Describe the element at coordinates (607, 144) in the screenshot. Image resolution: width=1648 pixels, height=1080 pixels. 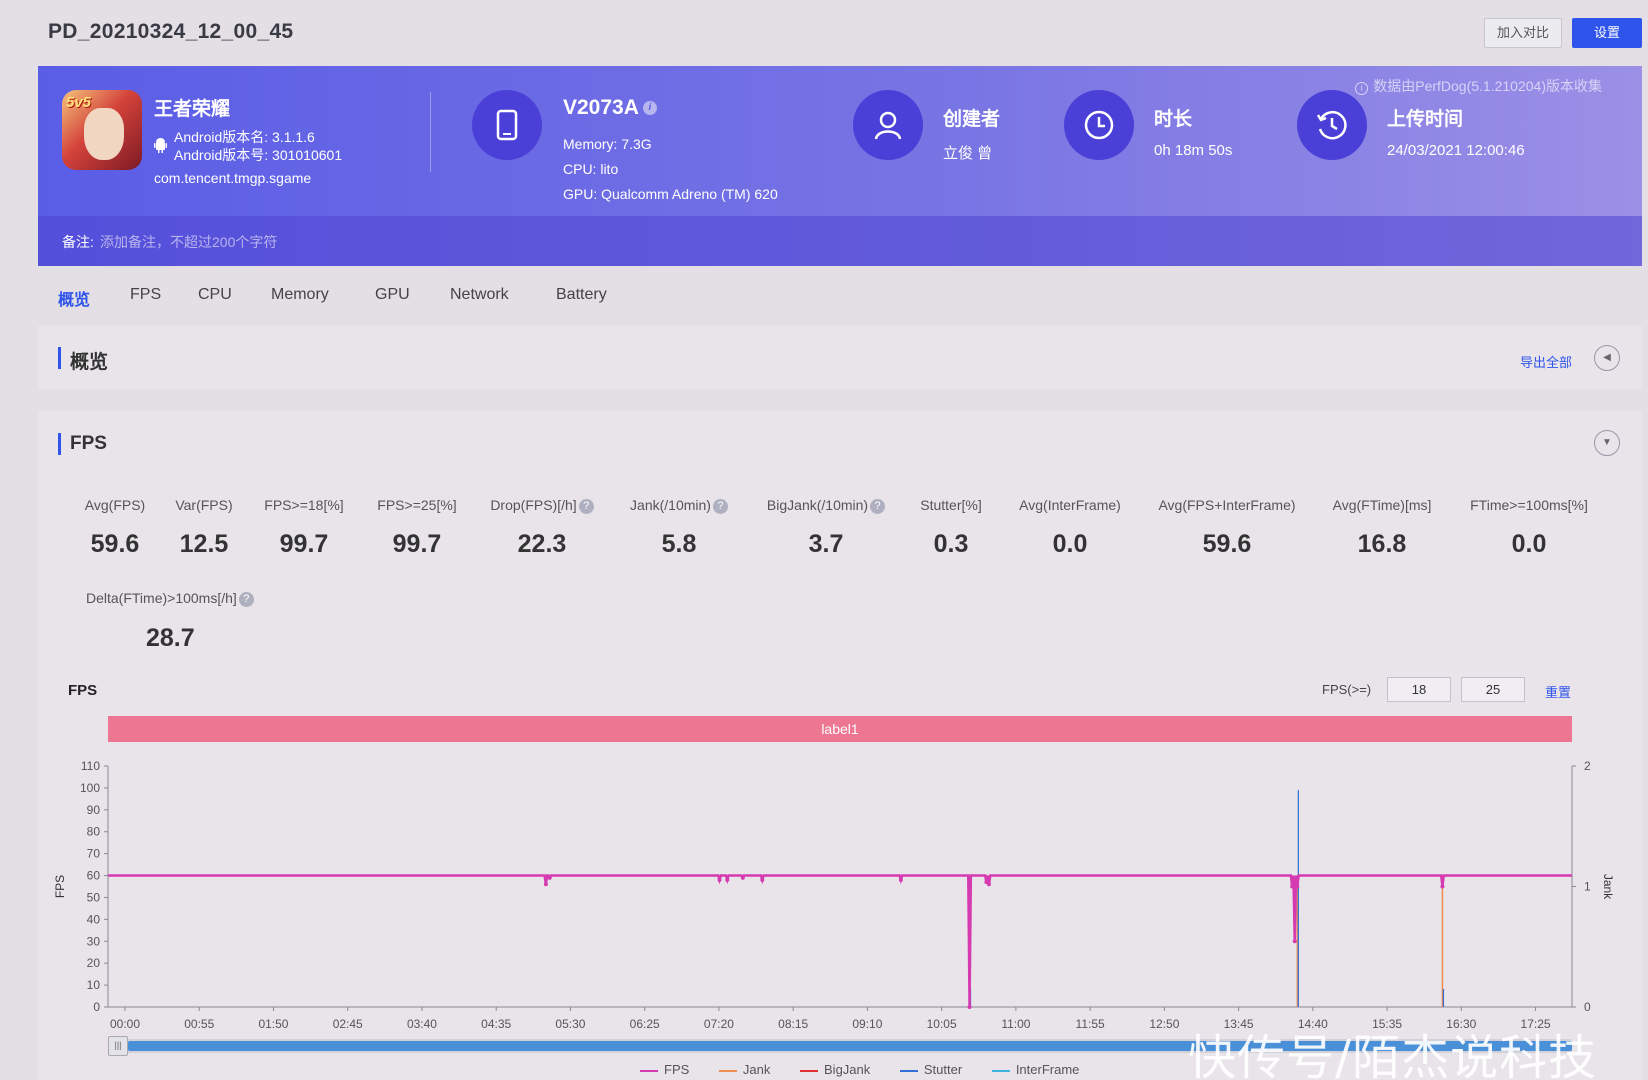
I see `device-memory: Memory: 7.3G` at that location.